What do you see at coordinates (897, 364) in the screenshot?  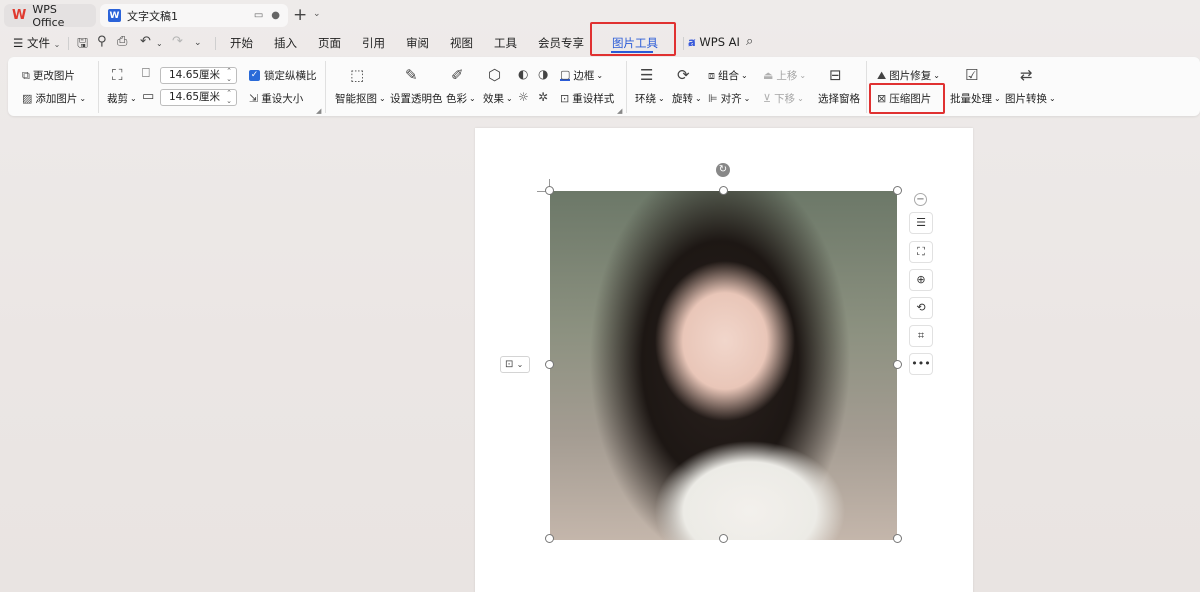 I see `resize-handle-right` at bounding box center [897, 364].